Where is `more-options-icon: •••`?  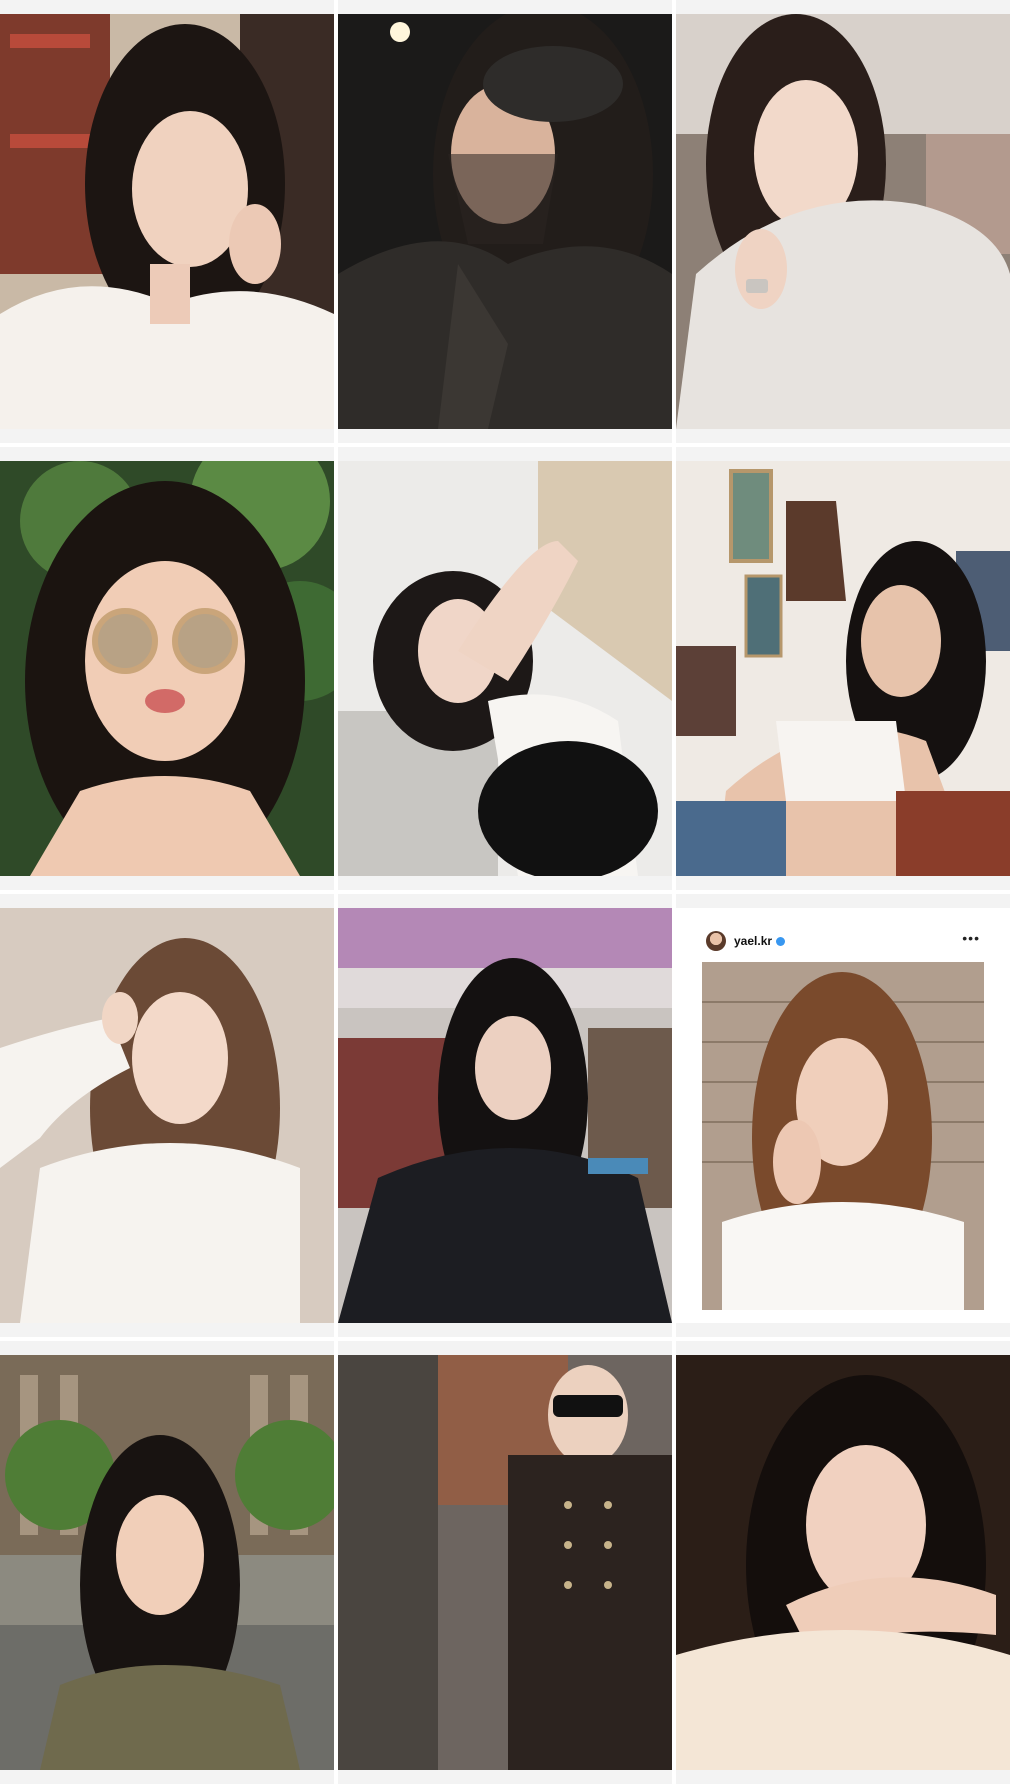 more-options-icon: ••• is located at coordinates (971, 938).